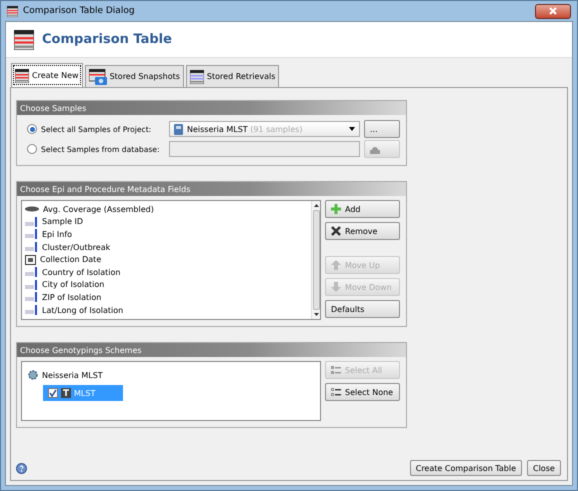 The height and width of the screenshot is (491, 578). I want to click on action-button: Remove, so click(362, 231).